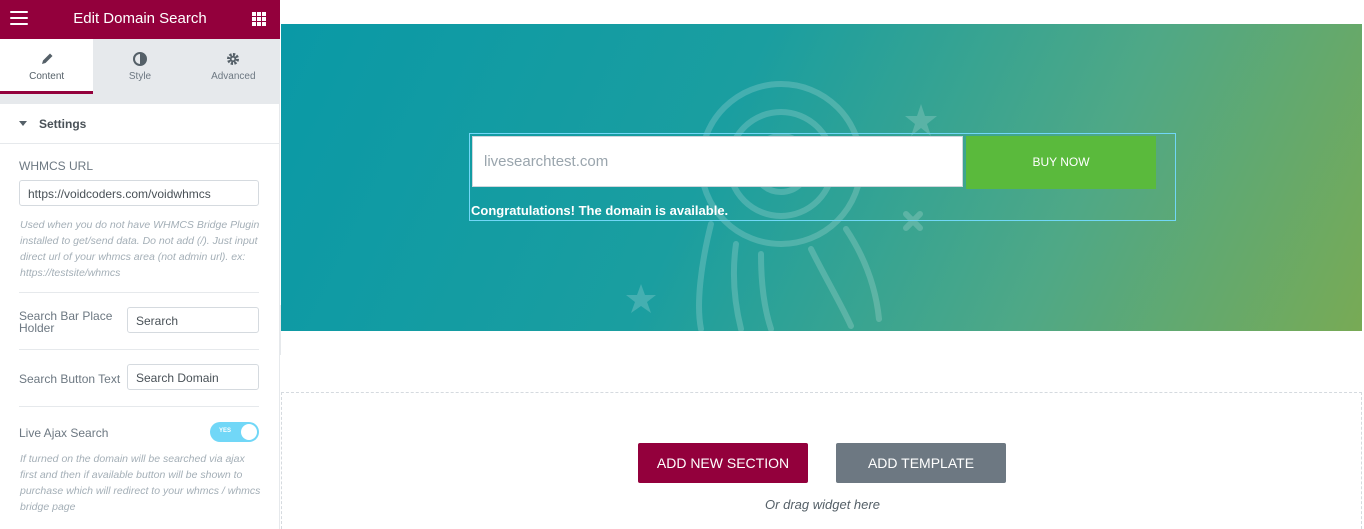 This screenshot has height=529, width=1364. I want to click on widgets-grid-icon, so click(259, 19).